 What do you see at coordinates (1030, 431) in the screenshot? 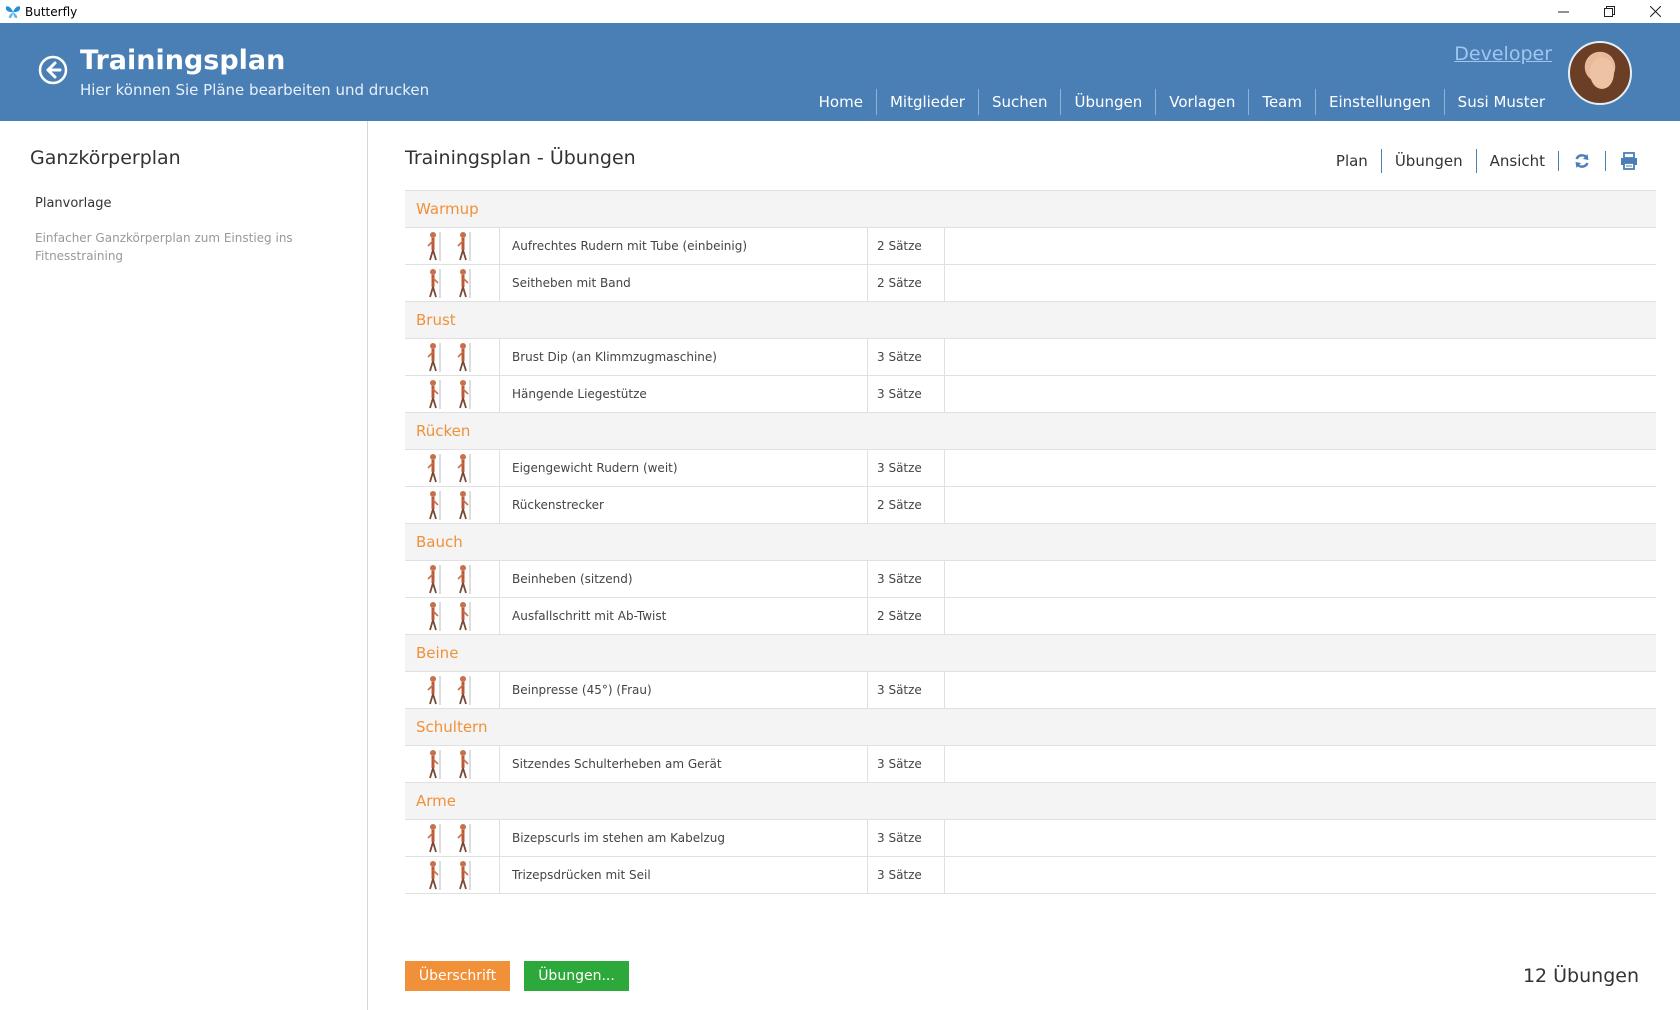
I see `group-row: Rücken` at bounding box center [1030, 431].